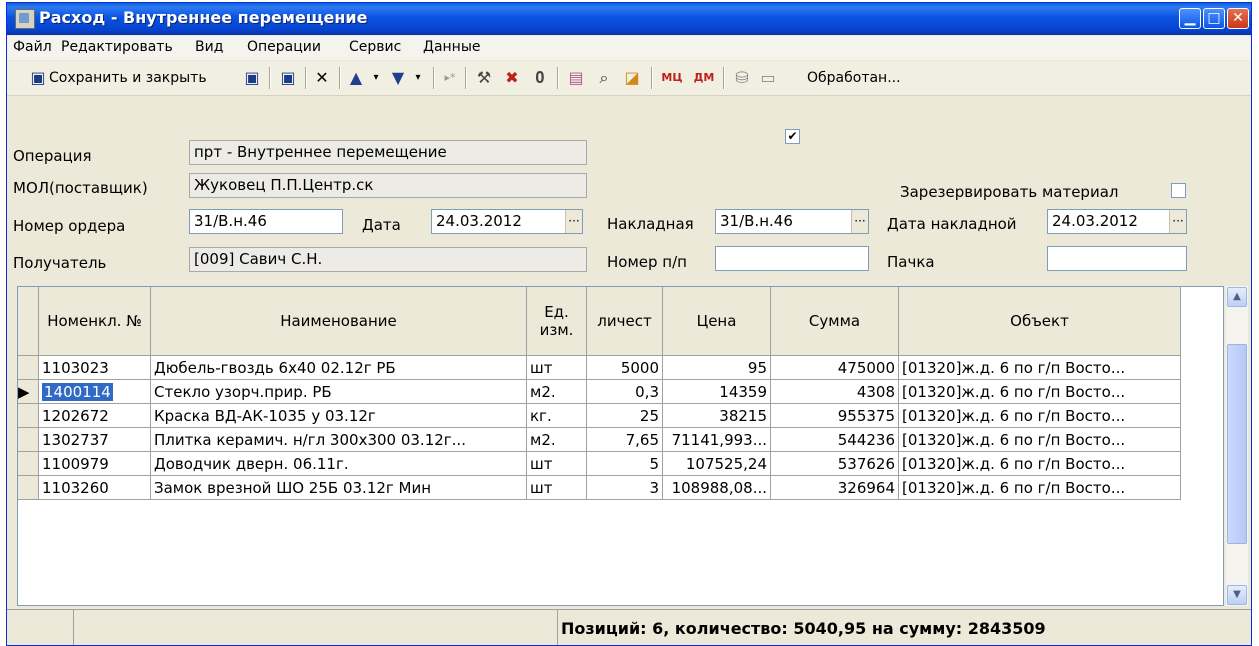 This screenshot has height=646, width=1259. I want to click on menu-operations: Операции, so click(284, 47).